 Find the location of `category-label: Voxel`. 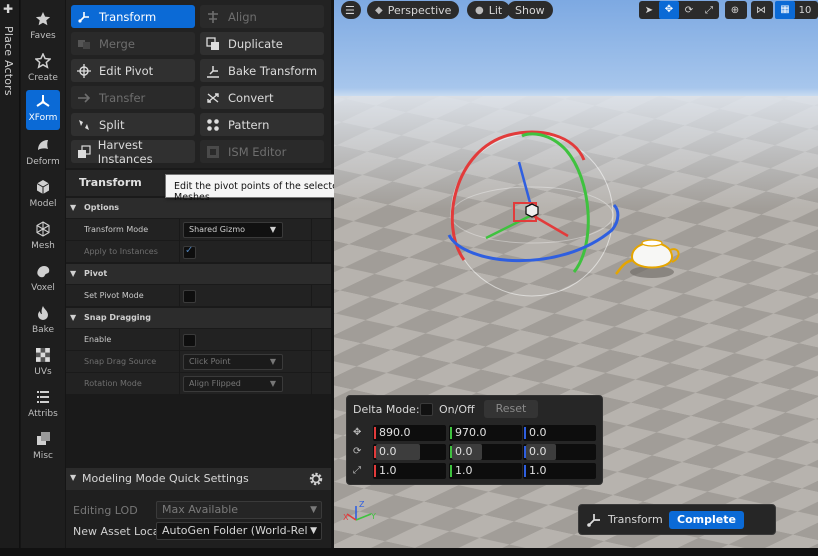

category-label: Voxel is located at coordinates (43, 288).